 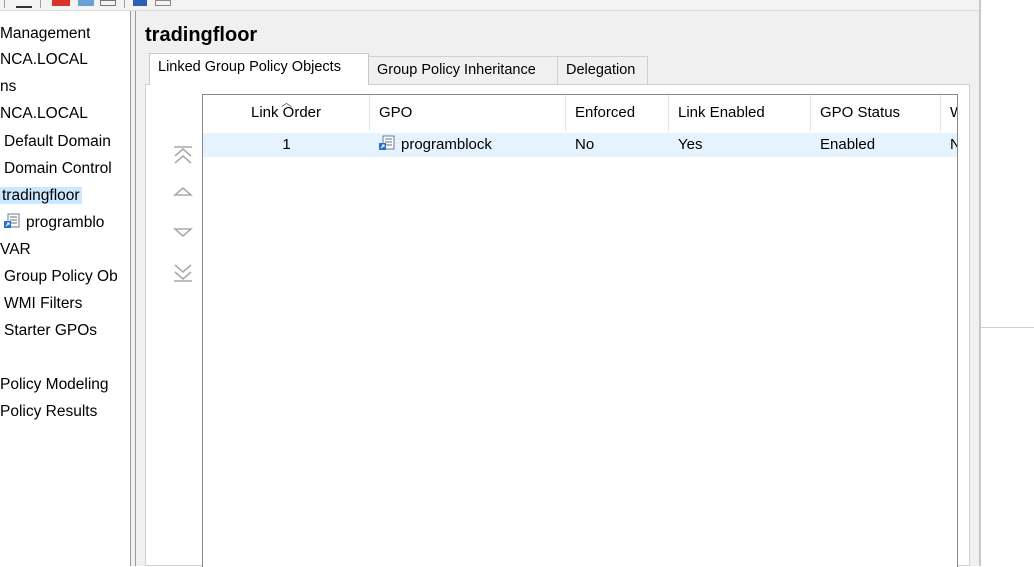 What do you see at coordinates (286, 144) in the screenshot?
I see `cell-link-order: 1` at bounding box center [286, 144].